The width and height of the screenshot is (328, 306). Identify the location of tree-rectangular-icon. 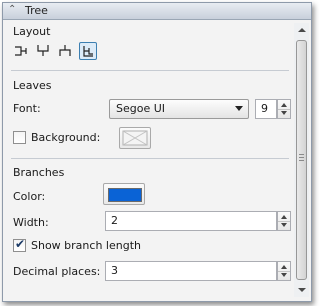
(21, 51).